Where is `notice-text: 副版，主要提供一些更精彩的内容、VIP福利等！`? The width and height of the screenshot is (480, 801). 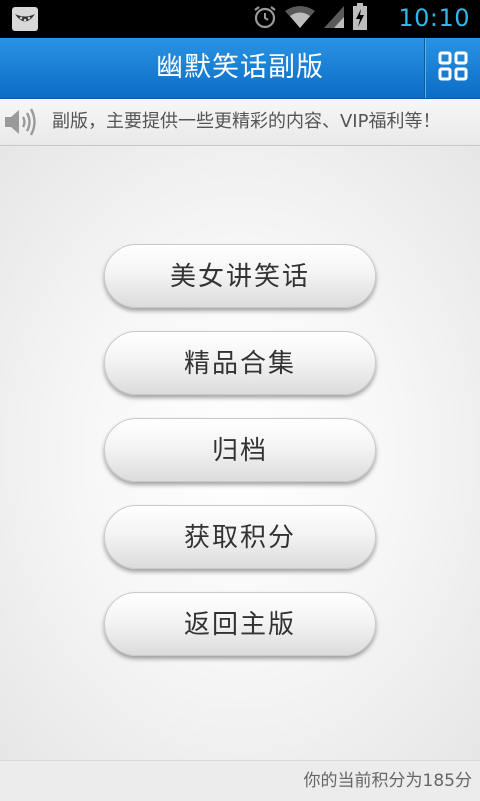 notice-text: 副版，主要提供一些更精彩的内容、VIP福利等！ is located at coordinates (246, 121).